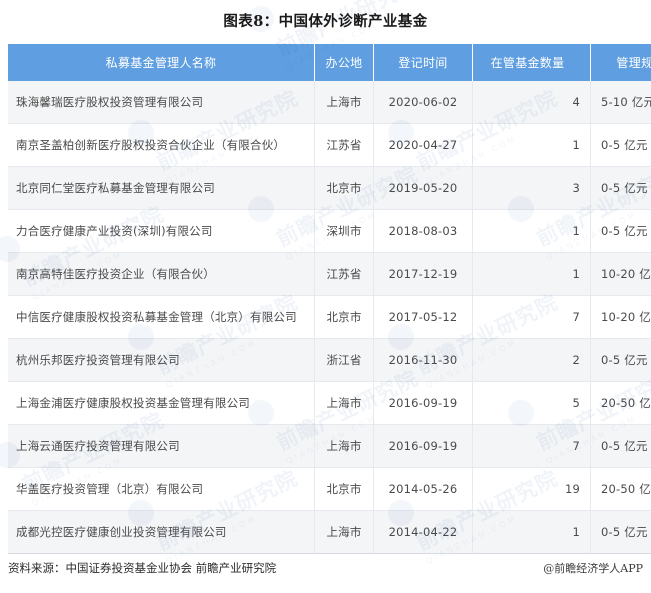  I want to click on cell-registration-date: 2020-04-27, so click(423, 145).